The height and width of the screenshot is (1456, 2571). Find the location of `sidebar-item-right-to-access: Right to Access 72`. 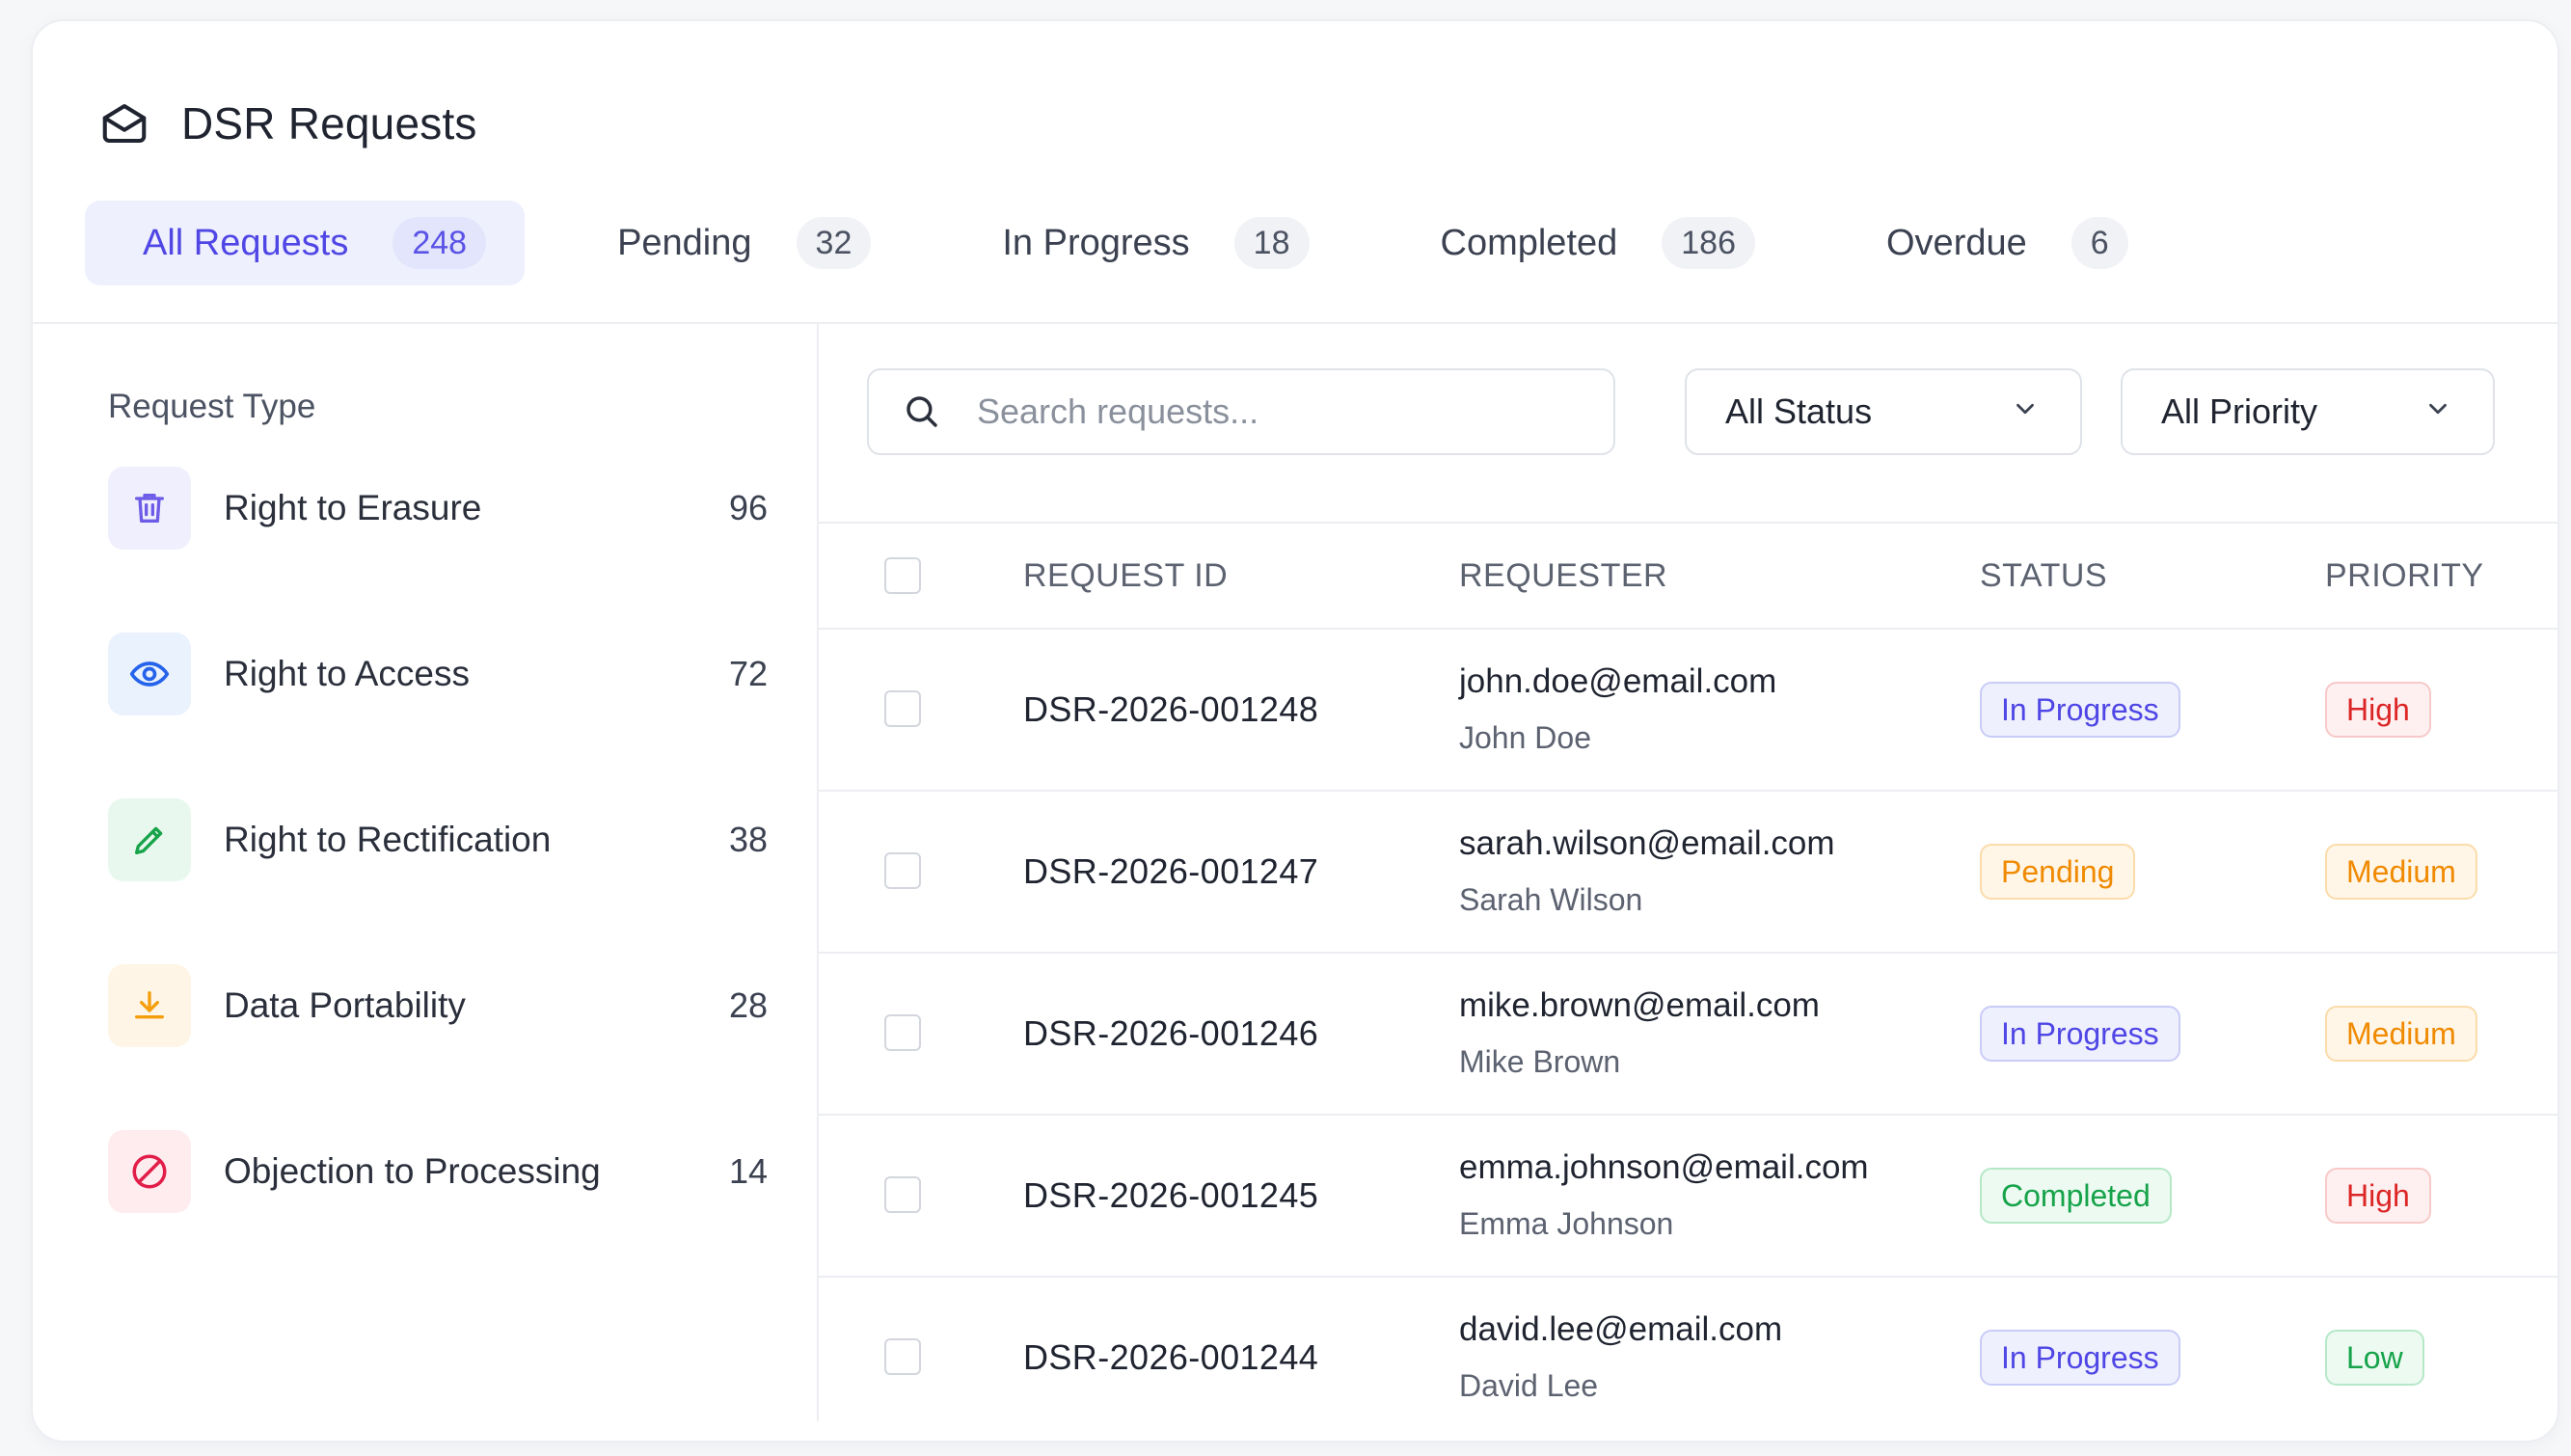

sidebar-item-right-to-access: Right to Access 72 is located at coordinates (446, 674).